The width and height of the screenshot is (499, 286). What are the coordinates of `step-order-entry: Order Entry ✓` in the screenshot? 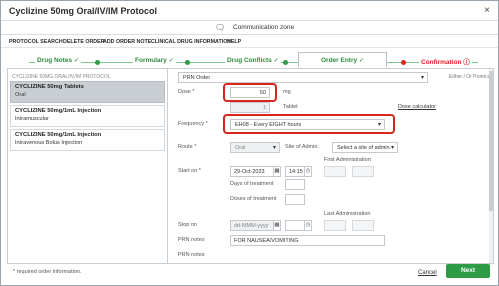 It's located at (343, 59).